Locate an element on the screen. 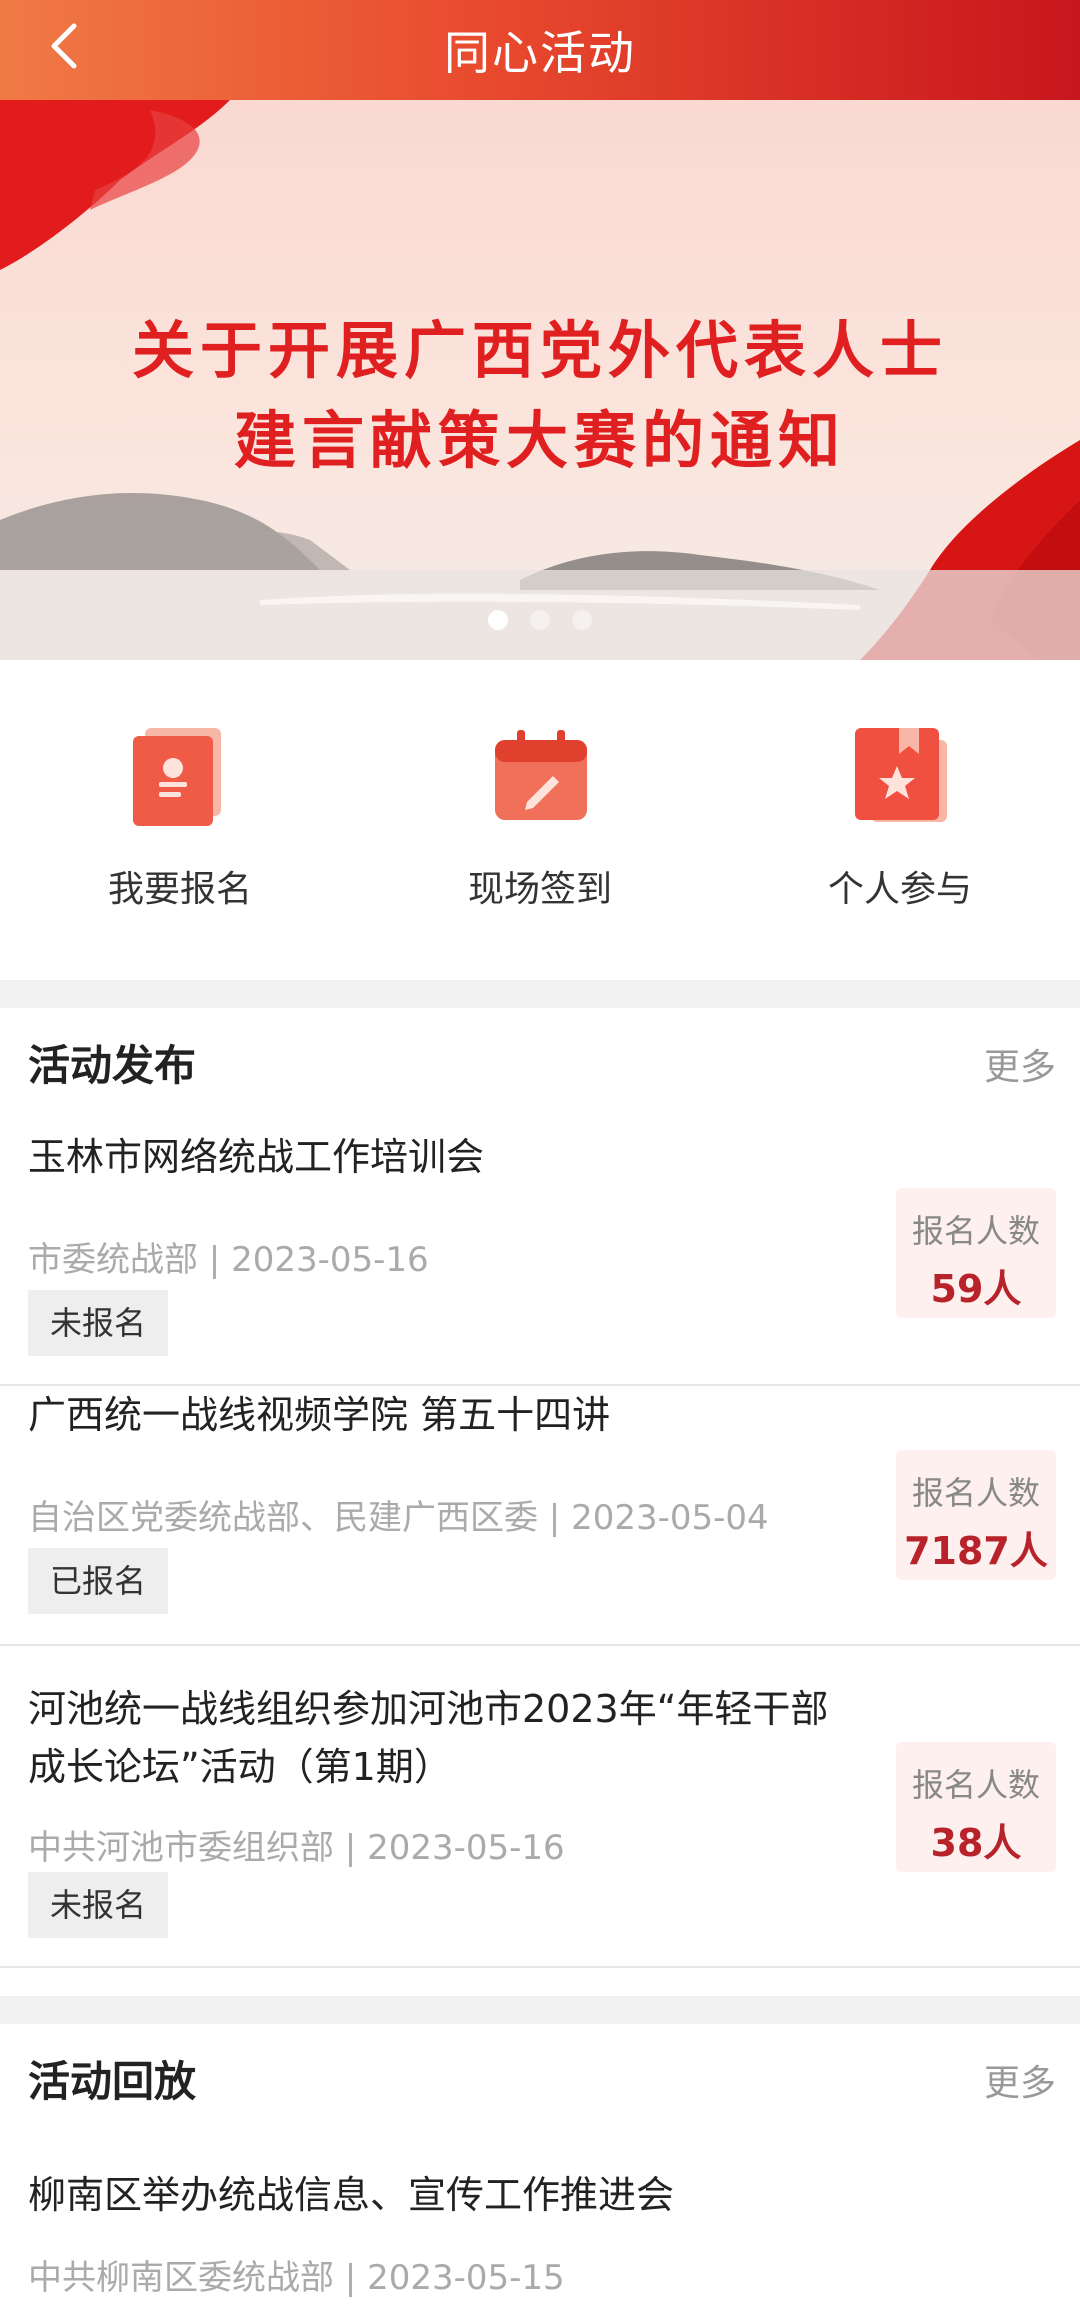  signup-count-box: 报名人数 59人 is located at coordinates (976, 1253).